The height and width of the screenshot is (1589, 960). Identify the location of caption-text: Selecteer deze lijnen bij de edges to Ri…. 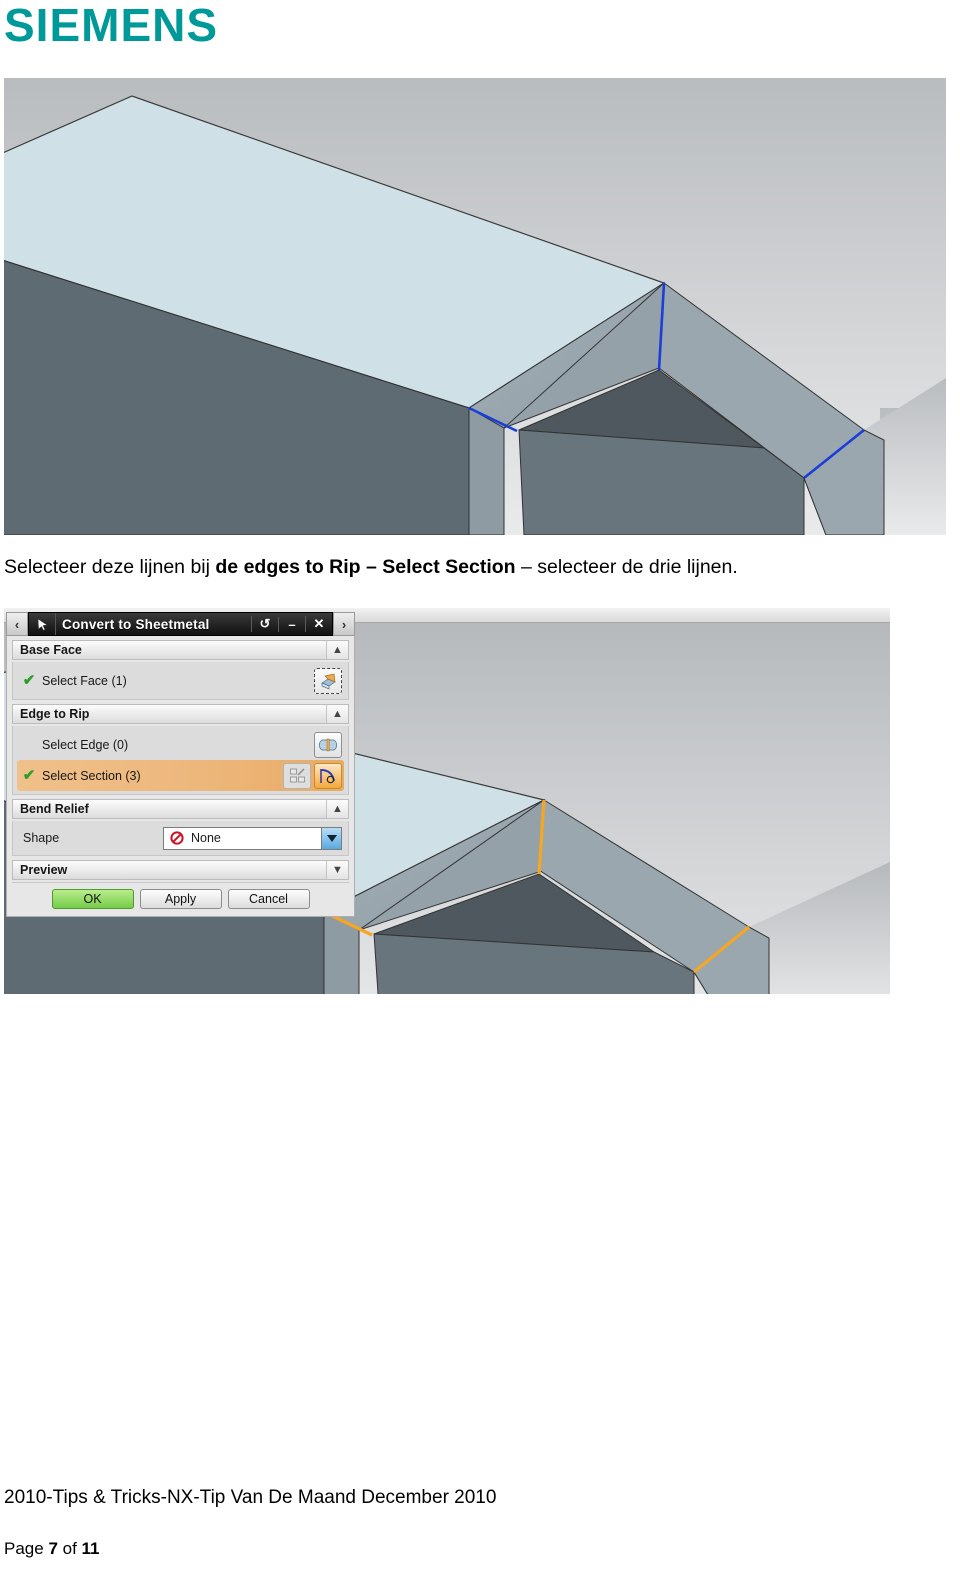
(479, 567).